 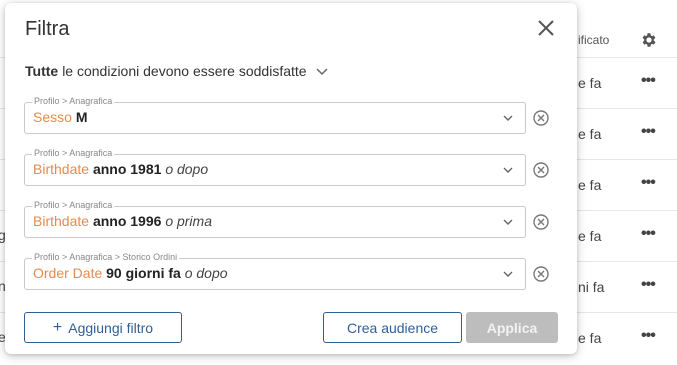 I want to click on filter-value-text: Order Date 90 giorni fa o dopo, so click(x=130, y=273).